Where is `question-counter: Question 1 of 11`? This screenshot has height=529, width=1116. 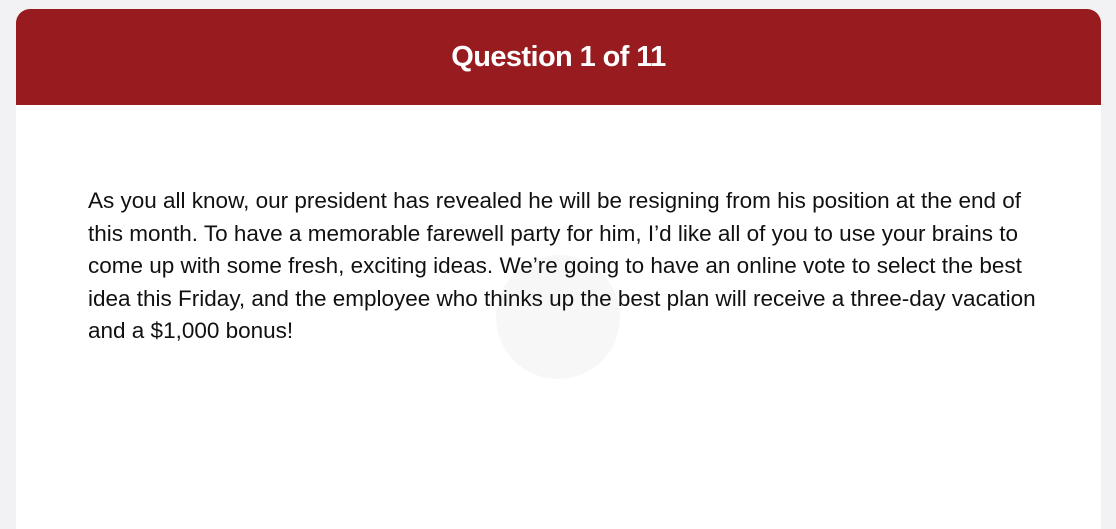 question-counter: Question 1 of 11 is located at coordinates (558, 56).